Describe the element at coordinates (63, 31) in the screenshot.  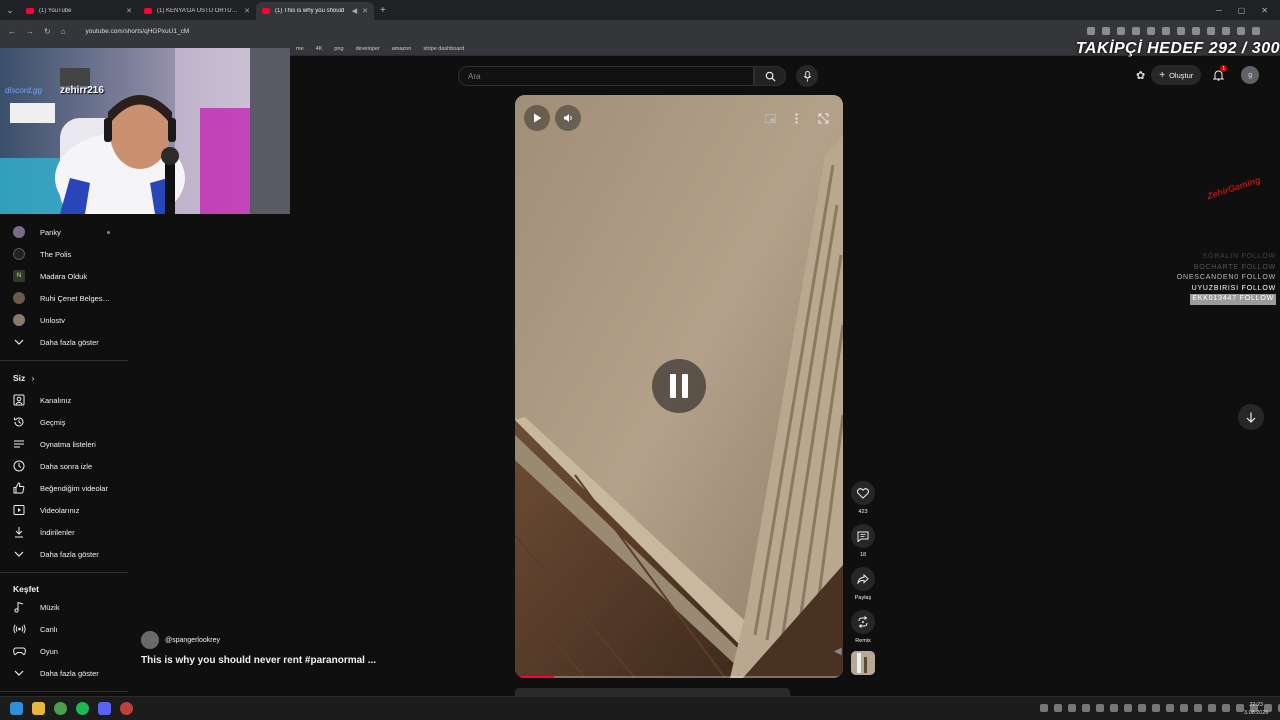
I see `home-icon: ⌂` at that location.